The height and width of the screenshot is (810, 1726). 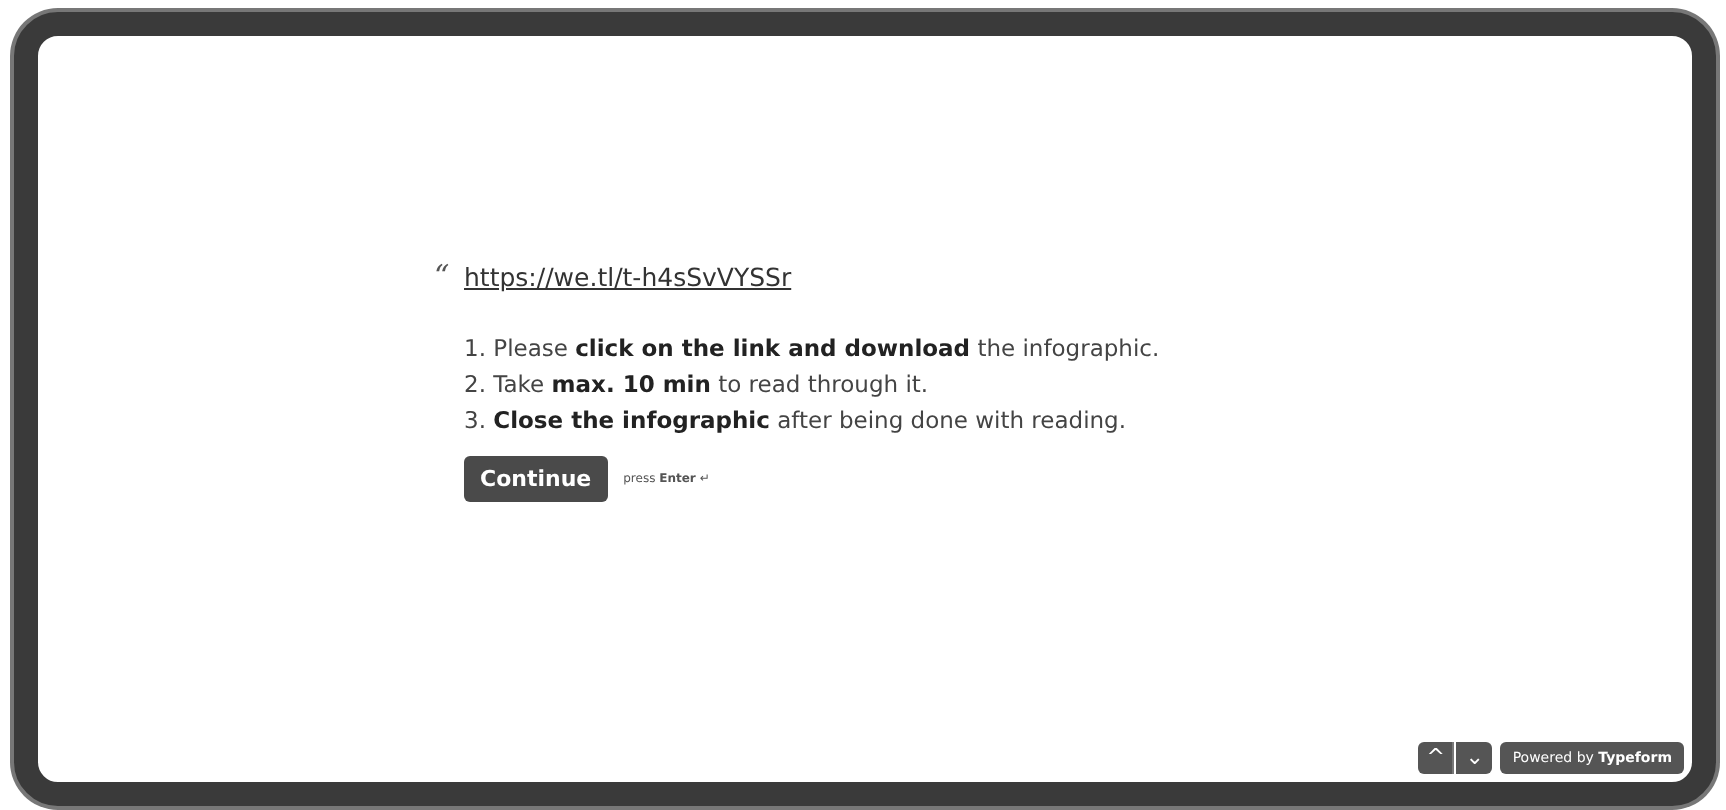 I want to click on instruction-text: 2. Take max. 10 min to read through it., so click(x=697, y=385).